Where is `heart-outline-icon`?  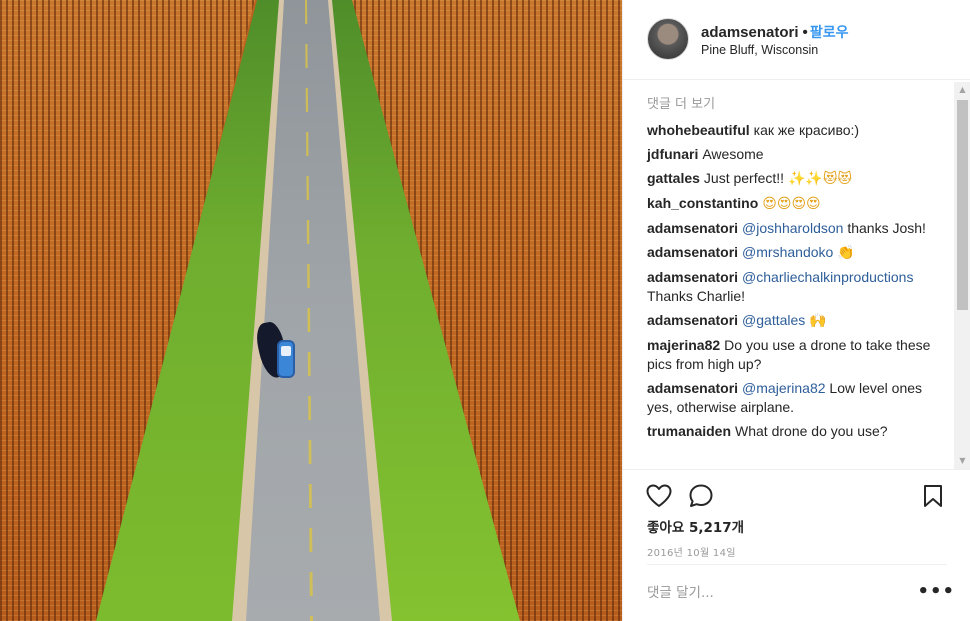 heart-outline-icon is located at coordinates (659, 495).